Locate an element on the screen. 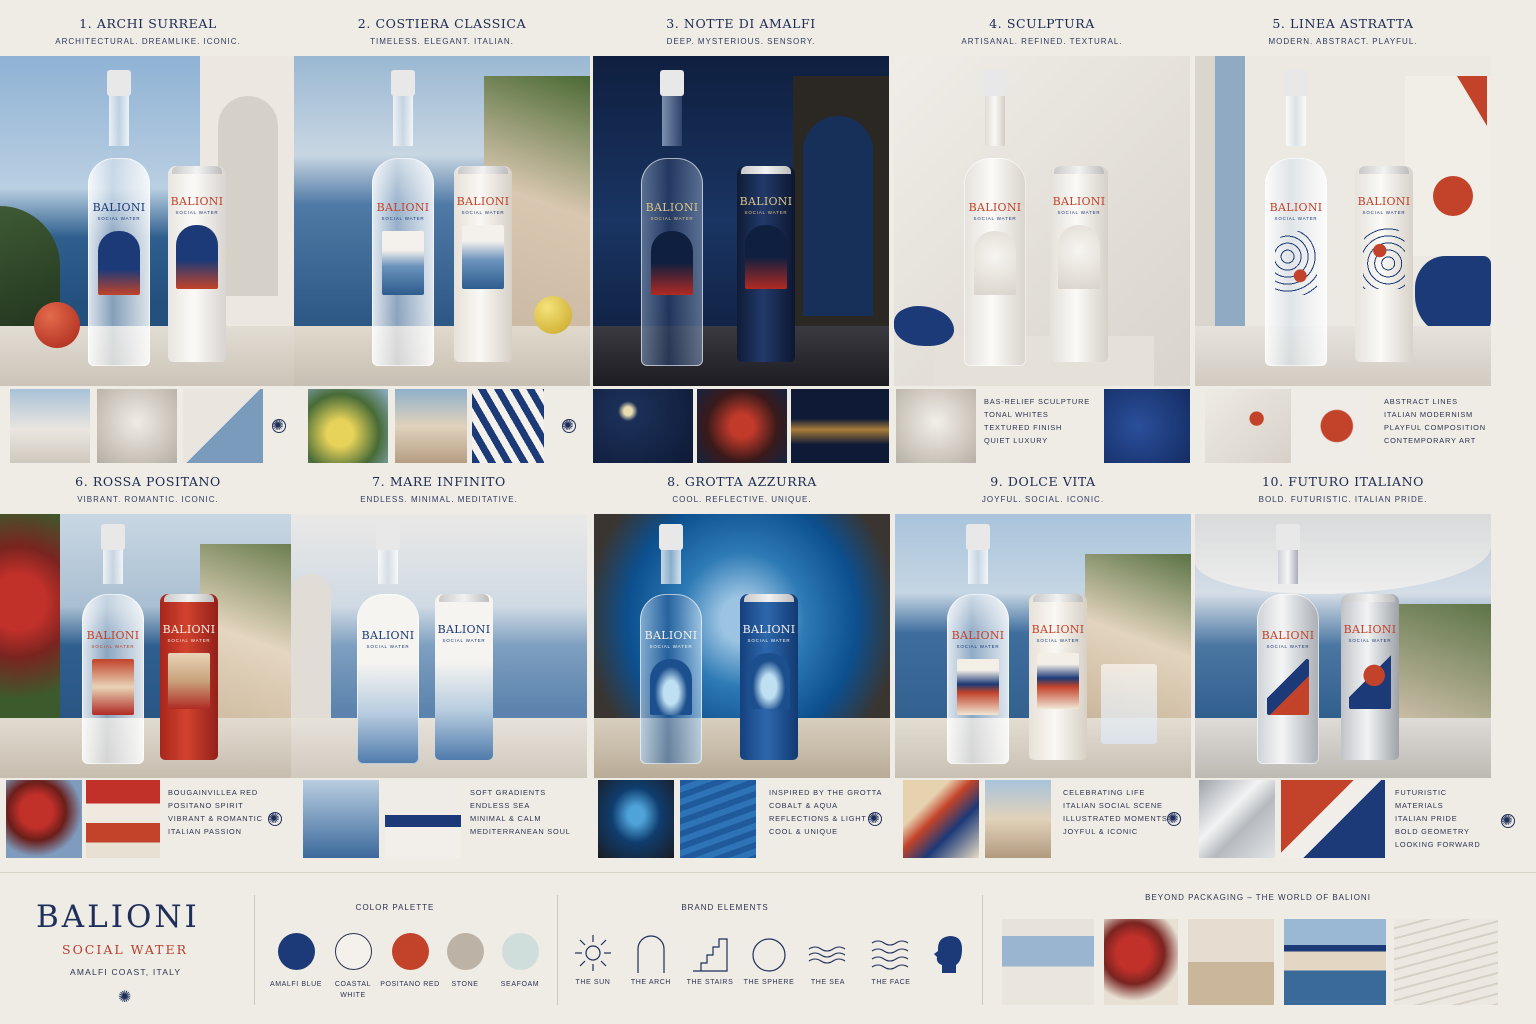 This screenshot has height=1024, width=1536. stairs-icon is located at coordinates (710, 955).